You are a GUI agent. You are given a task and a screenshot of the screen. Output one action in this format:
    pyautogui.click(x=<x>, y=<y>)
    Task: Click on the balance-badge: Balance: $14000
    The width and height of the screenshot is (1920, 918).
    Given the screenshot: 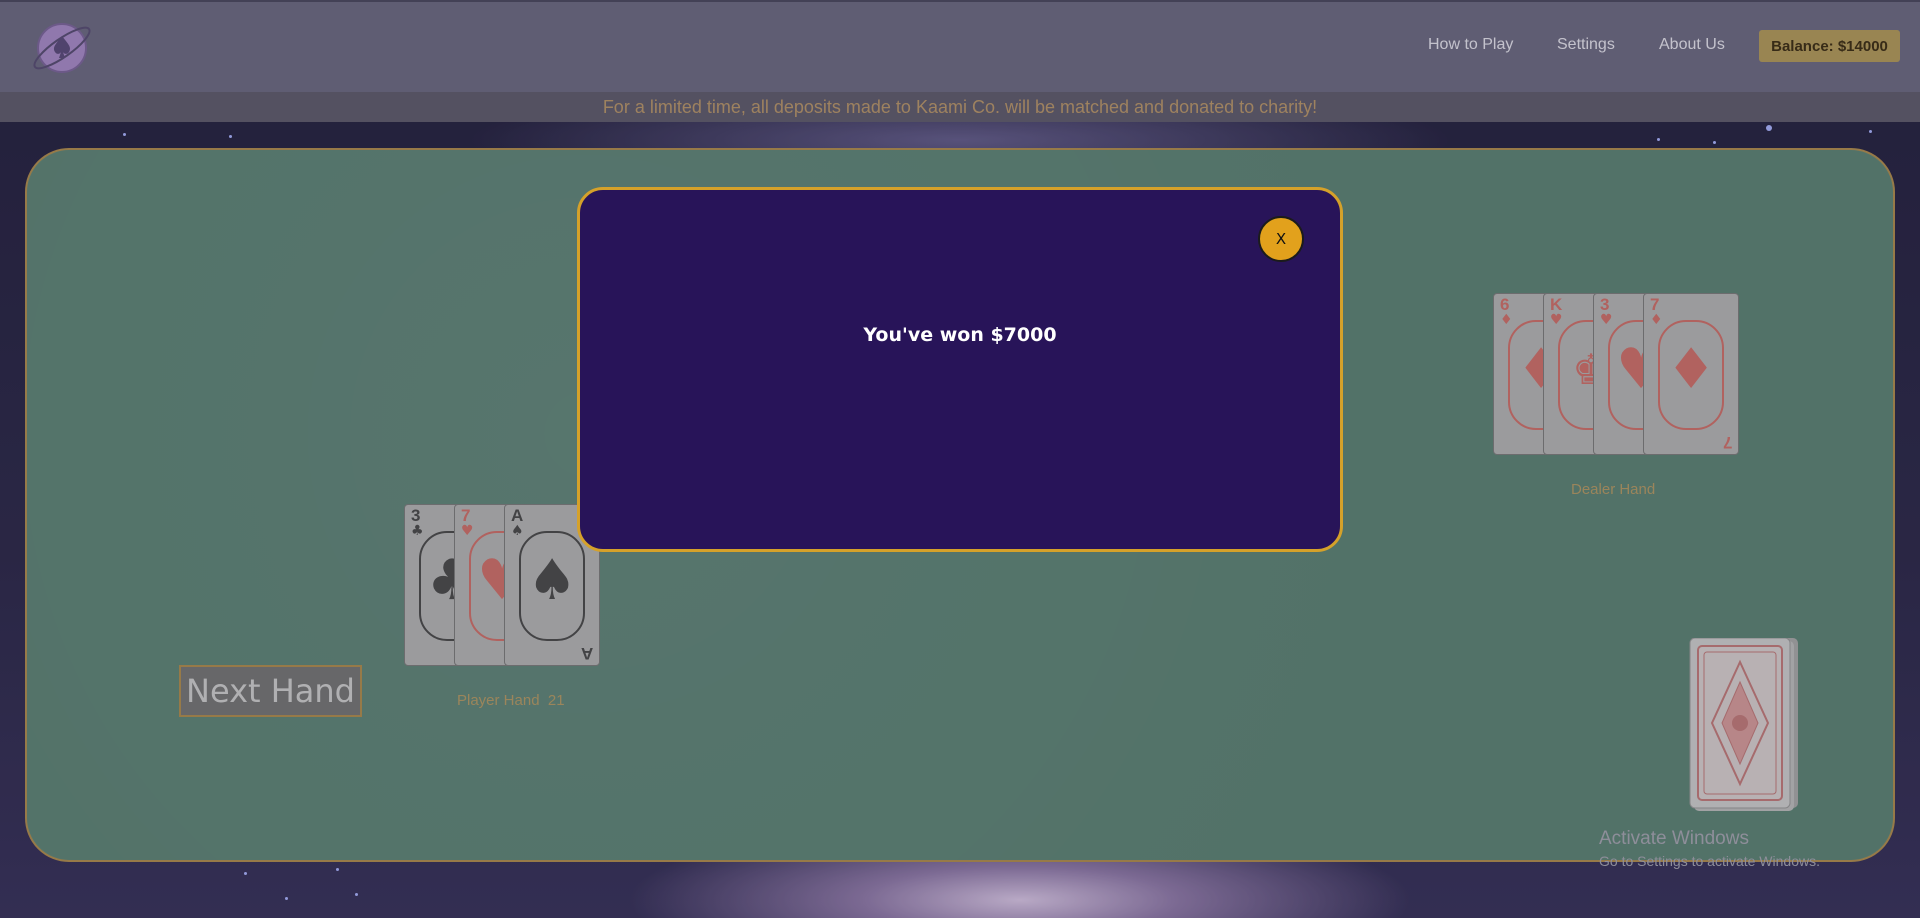 What is the action you would take?
    pyautogui.click(x=1829, y=46)
    